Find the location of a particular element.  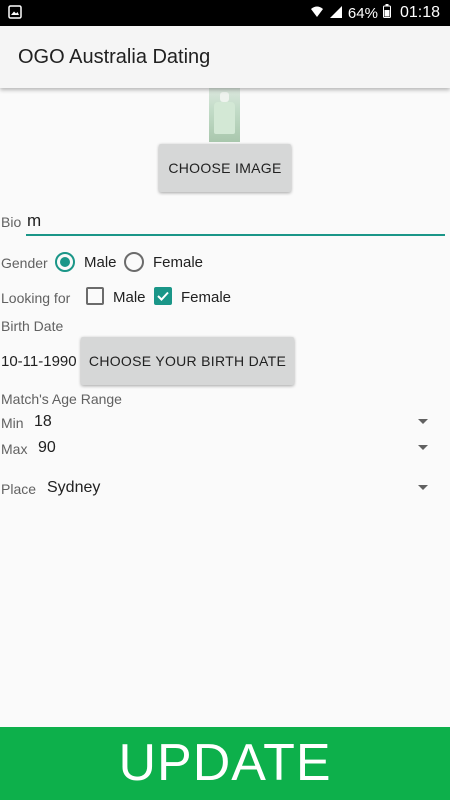

update-button: UPDATE is located at coordinates (225, 763).